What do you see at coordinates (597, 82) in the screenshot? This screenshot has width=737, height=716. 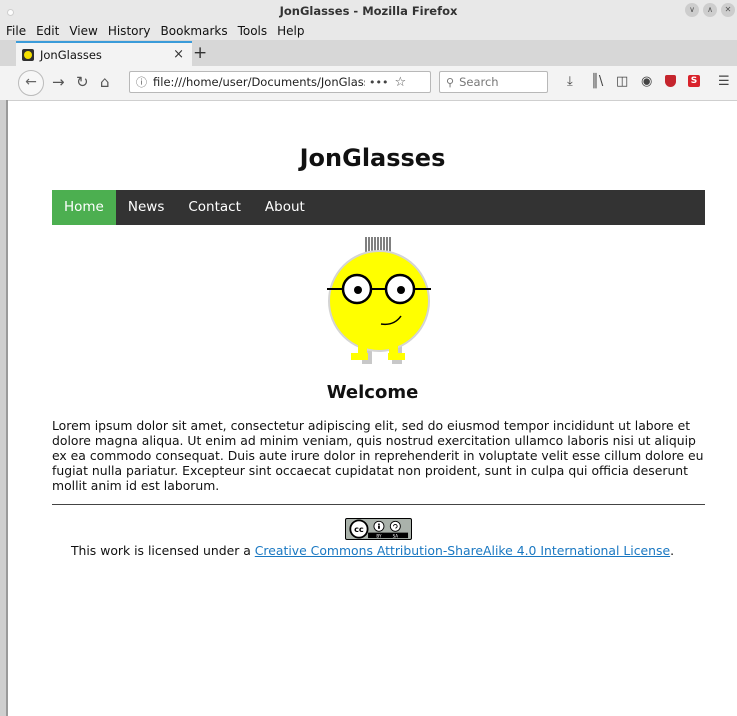 I see `library-icon: ║\` at bounding box center [597, 82].